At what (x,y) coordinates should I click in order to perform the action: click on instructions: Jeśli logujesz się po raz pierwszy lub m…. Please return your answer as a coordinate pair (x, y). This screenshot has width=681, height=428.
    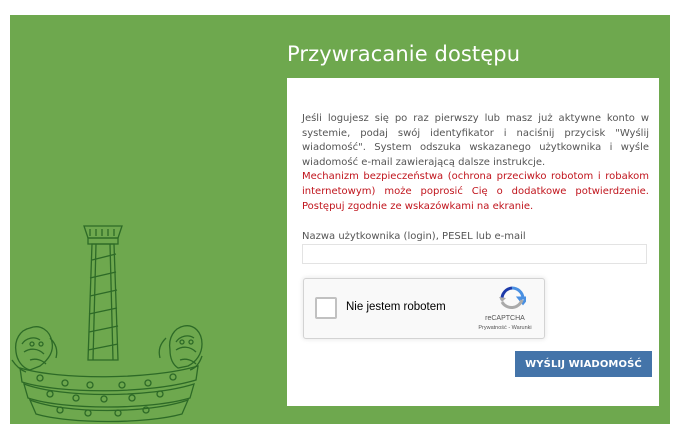
    Looking at the image, I should click on (475, 163).